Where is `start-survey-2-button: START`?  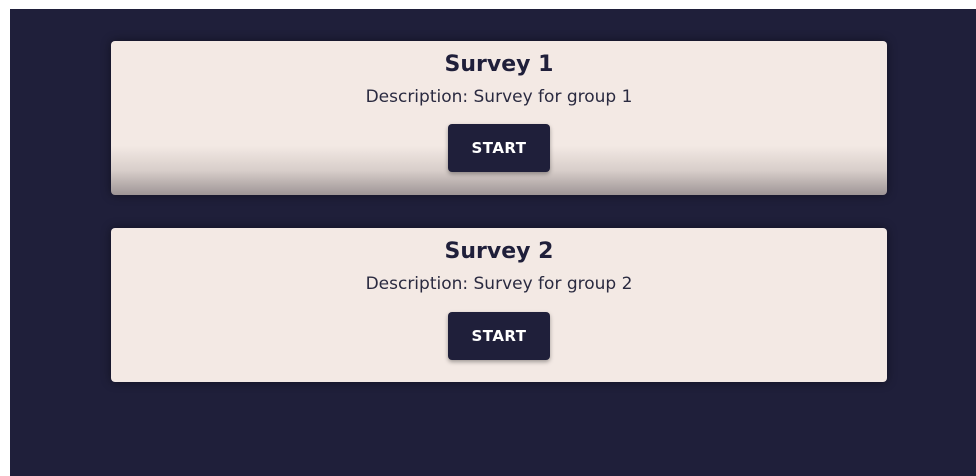 start-survey-2-button: START is located at coordinates (499, 336).